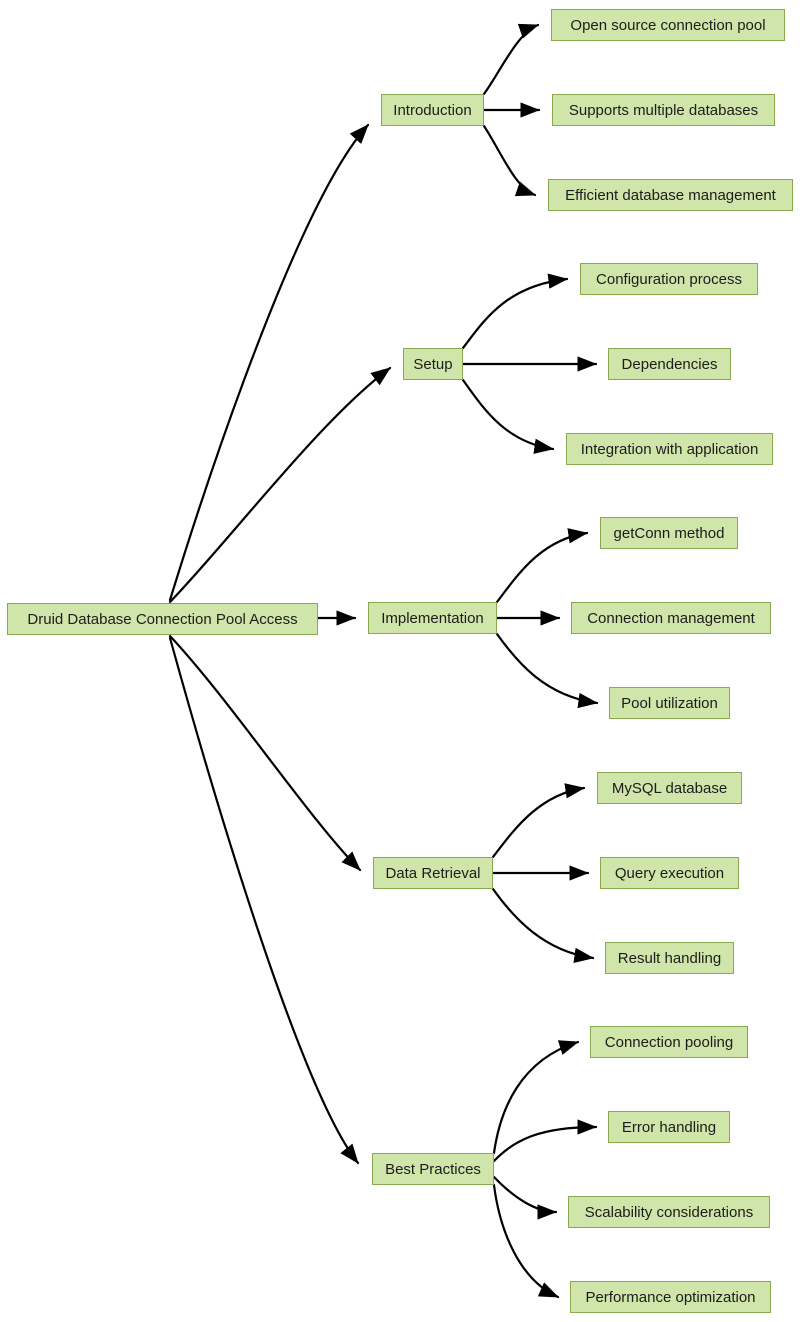 The image size is (800, 1322). I want to click on leaf-node-performance-optimization-label: Performance optimization, so click(670, 1297).